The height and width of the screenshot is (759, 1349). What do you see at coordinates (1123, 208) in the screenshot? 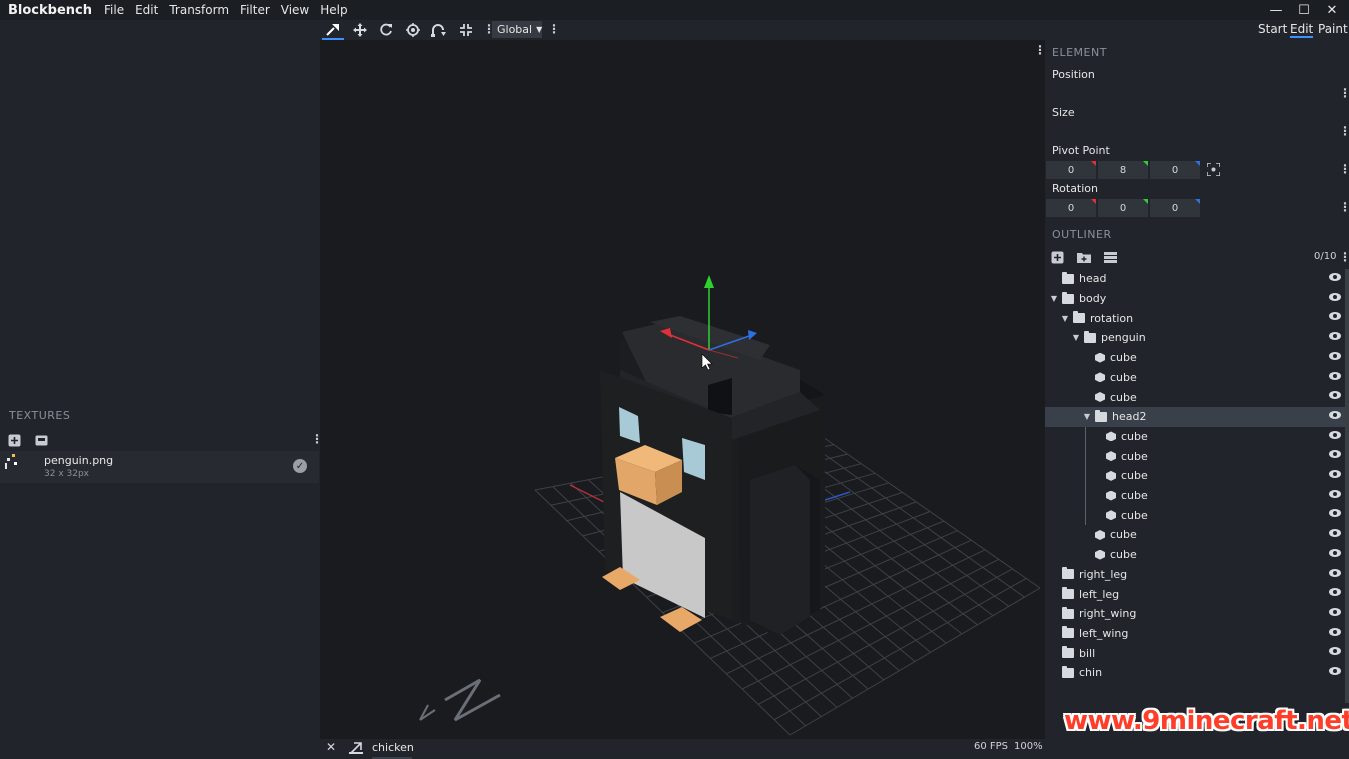
I see `rotation-y-input: 0` at bounding box center [1123, 208].